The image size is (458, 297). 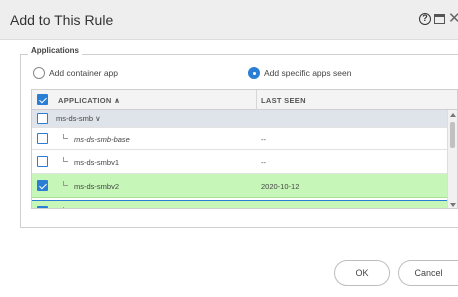 What do you see at coordinates (62, 20) in the screenshot?
I see `dialog-title: Add to This Rule` at bounding box center [62, 20].